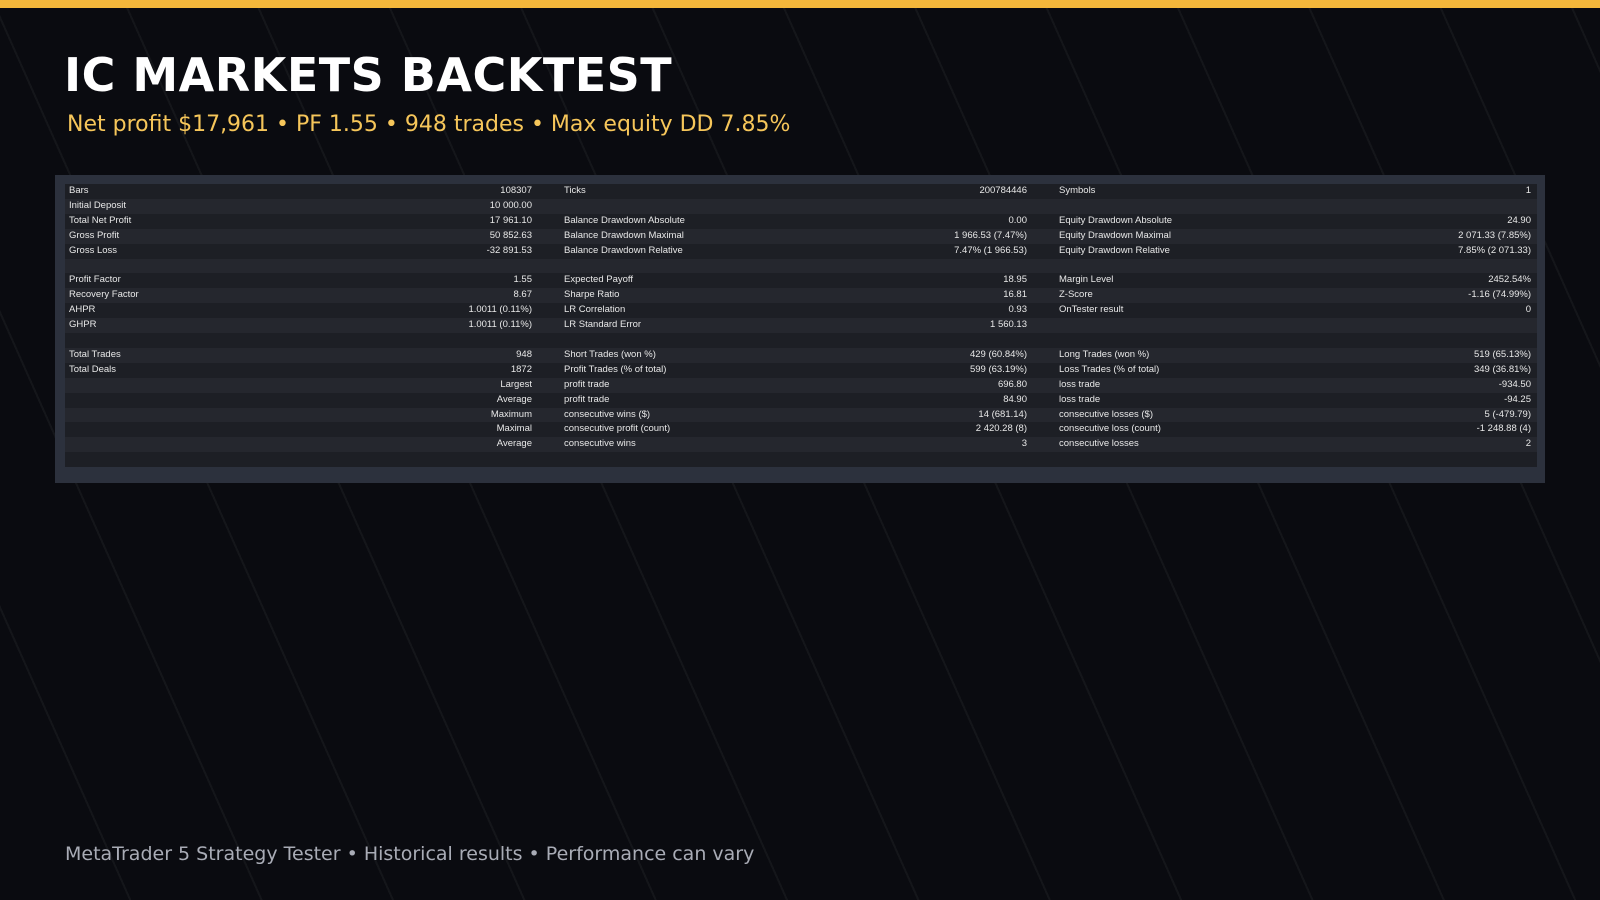  Describe the element at coordinates (685, 370) in the screenshot. I see `report-label-cell: Profit Trades (% of total)` at that location.